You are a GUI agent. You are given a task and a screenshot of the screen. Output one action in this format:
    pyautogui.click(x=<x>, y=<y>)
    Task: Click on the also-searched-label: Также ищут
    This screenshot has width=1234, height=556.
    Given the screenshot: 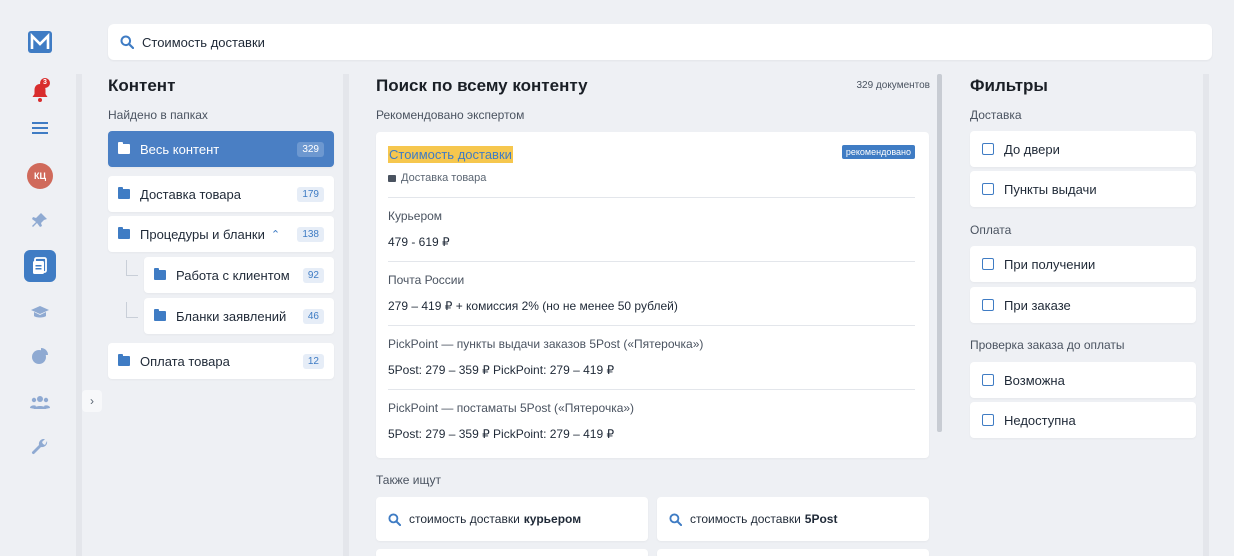 What is the action you would take?
    pyautogui.click(x=408, y=480)
    